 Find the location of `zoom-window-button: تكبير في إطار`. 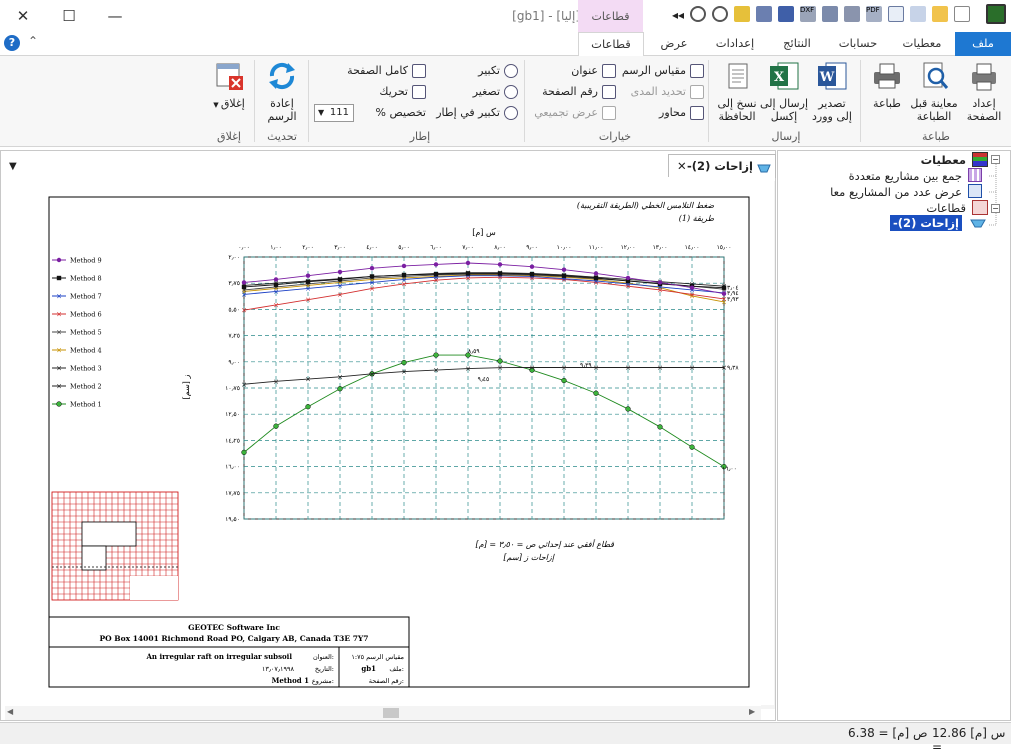

zoom-window-button: تكبير في إطار is located at coordinates (473, 113).